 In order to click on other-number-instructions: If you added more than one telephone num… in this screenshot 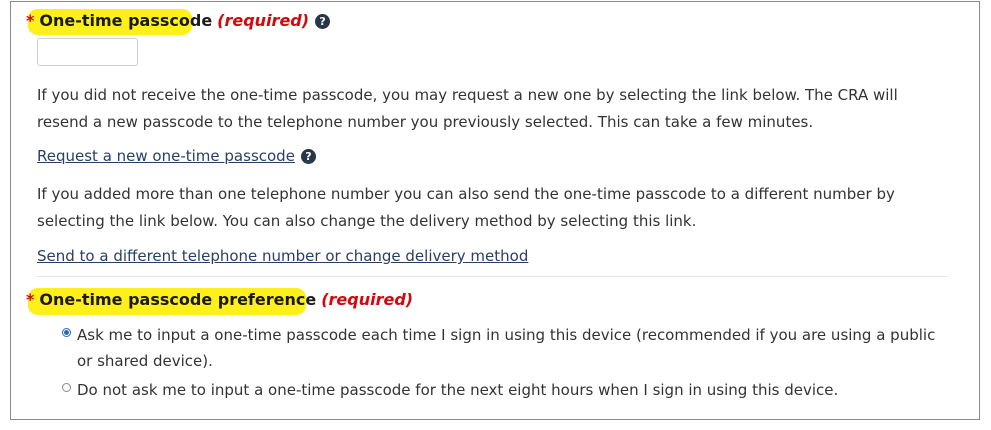, I will do `click(466, 207)`.